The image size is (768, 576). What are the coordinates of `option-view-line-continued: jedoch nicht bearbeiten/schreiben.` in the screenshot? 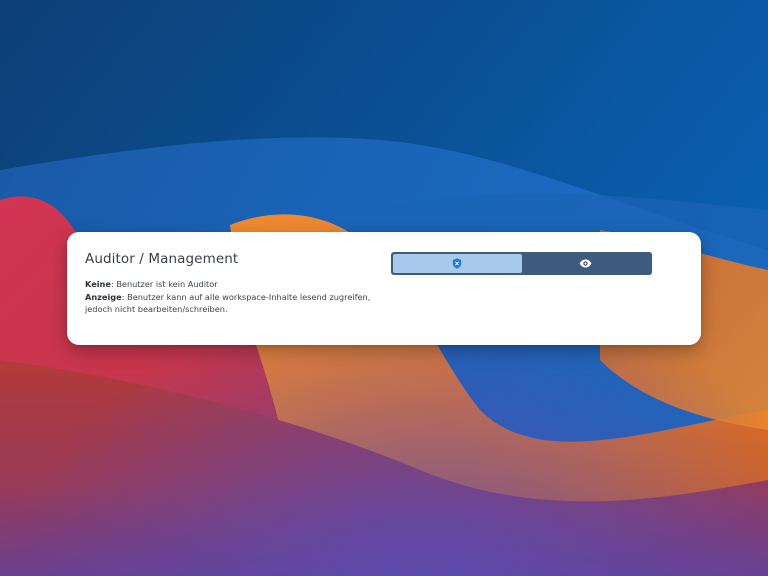 It's located at (235, 309).